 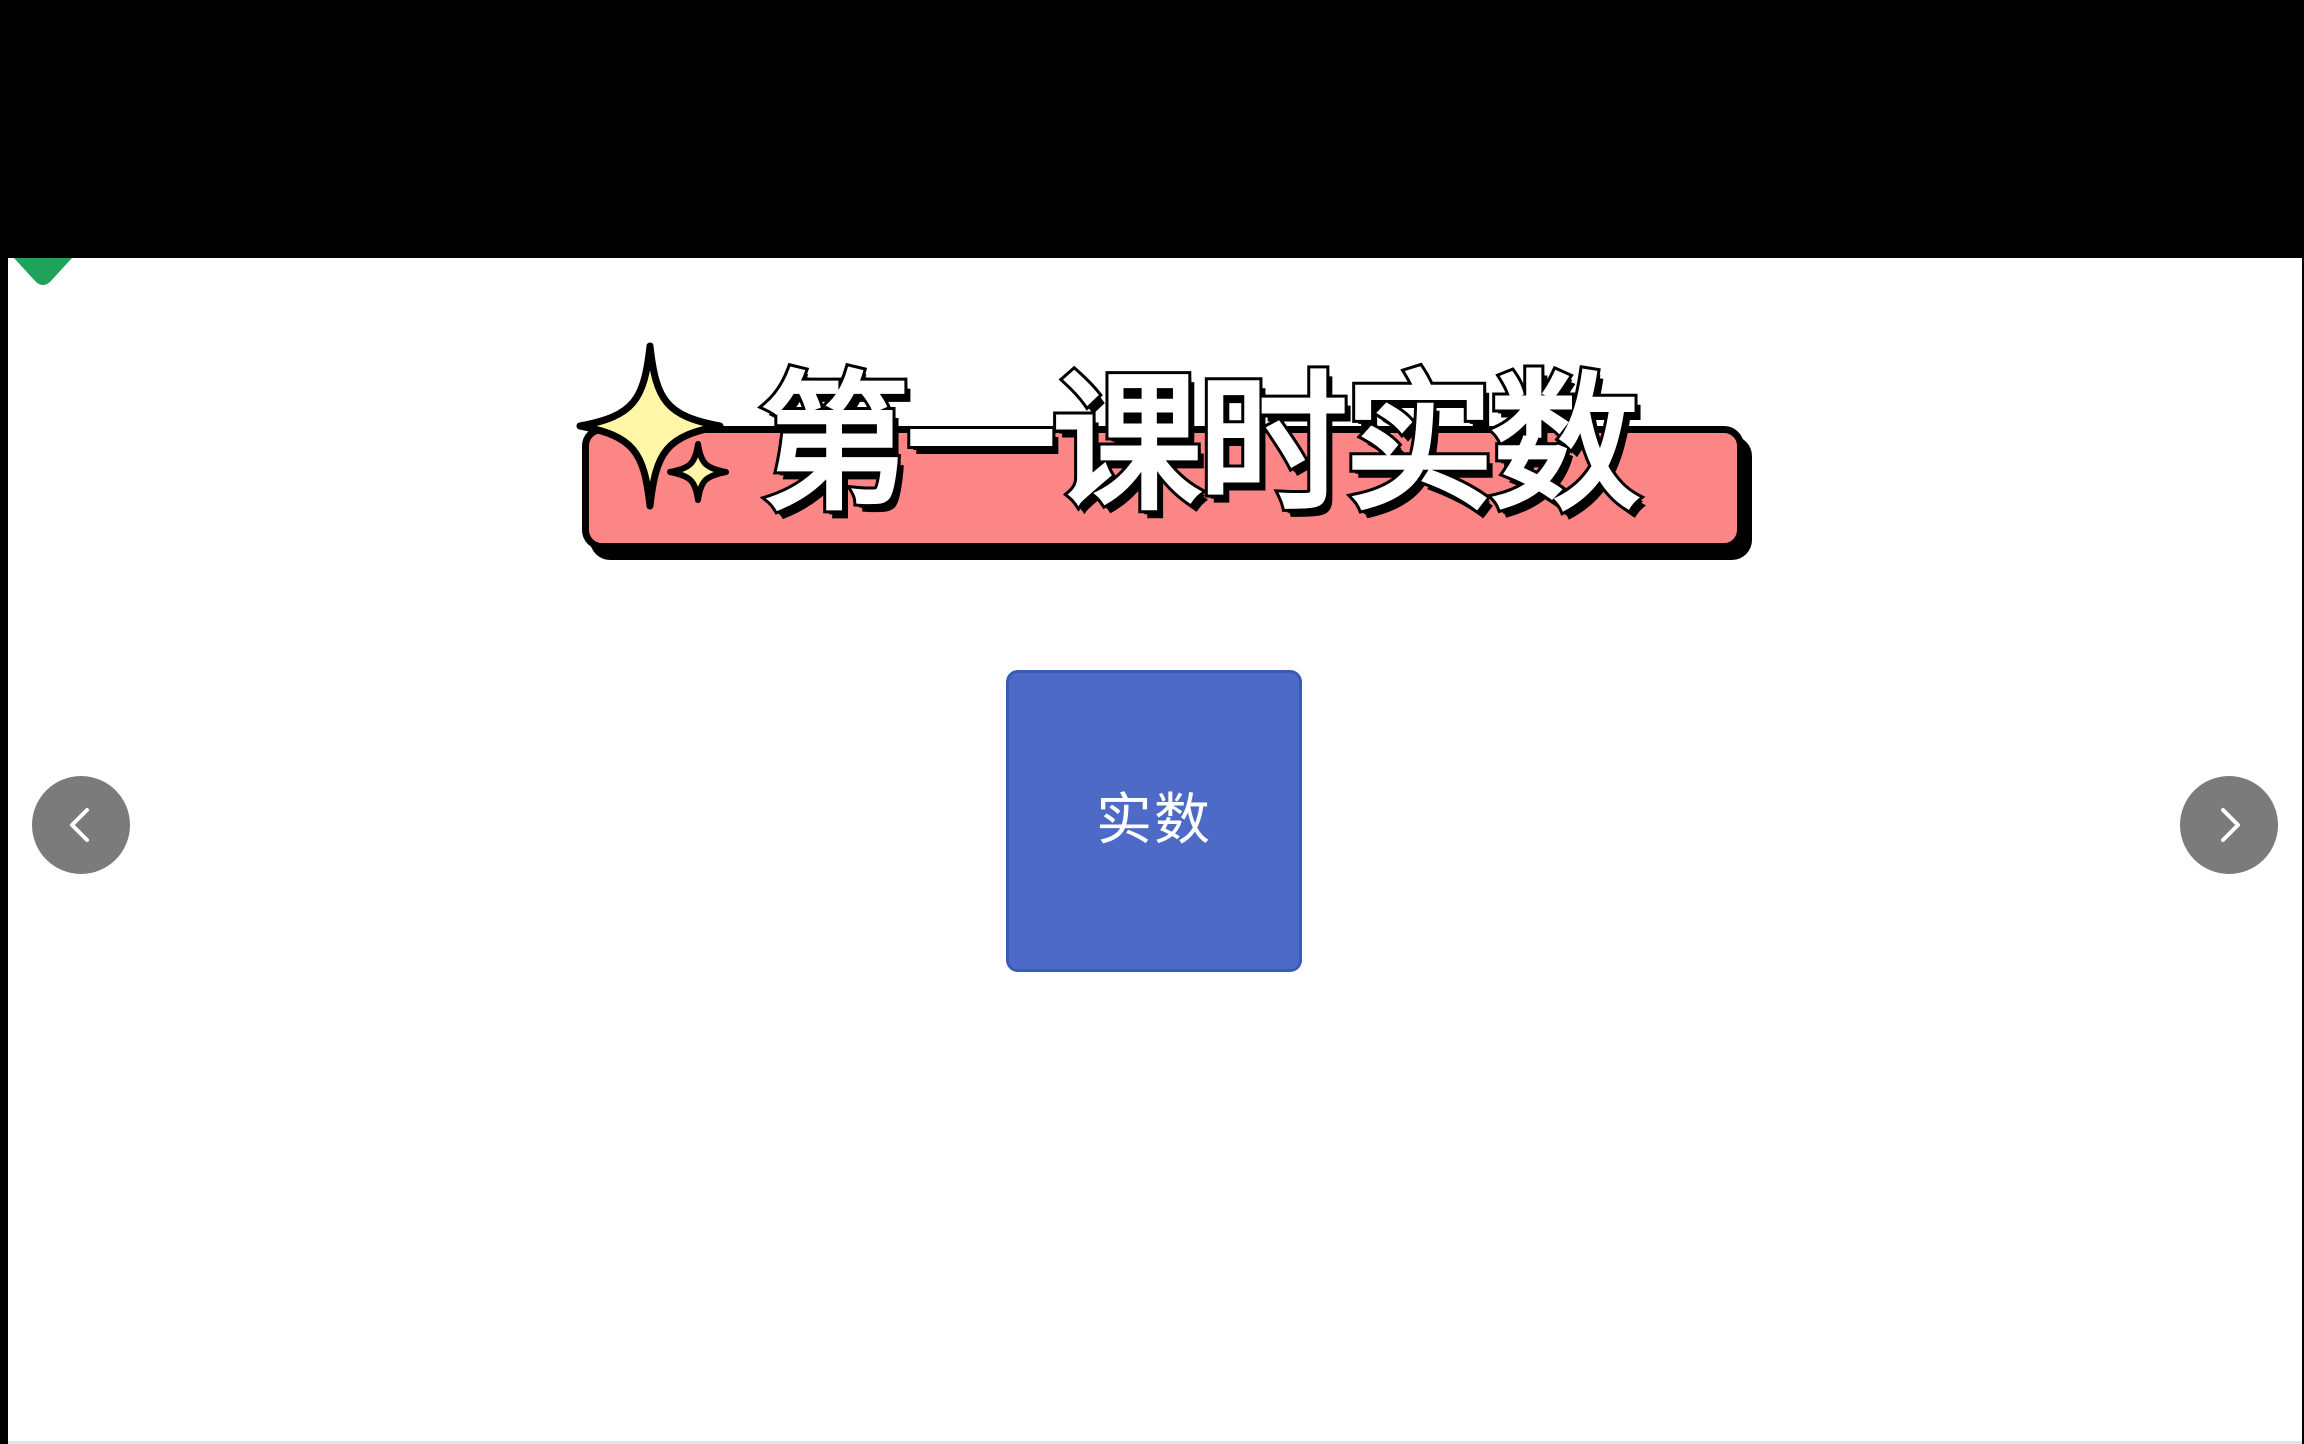 I want to click on next-slide-button, so click(x=2229, y=825).